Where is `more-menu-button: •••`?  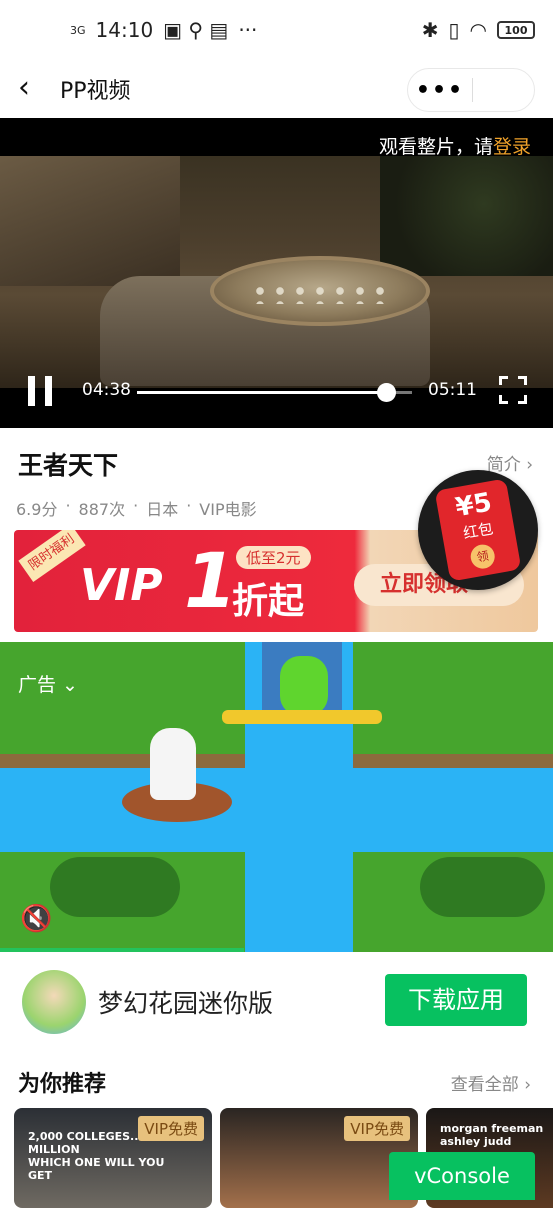 more-menu-button: ••• is located at coordinates (440, 90).